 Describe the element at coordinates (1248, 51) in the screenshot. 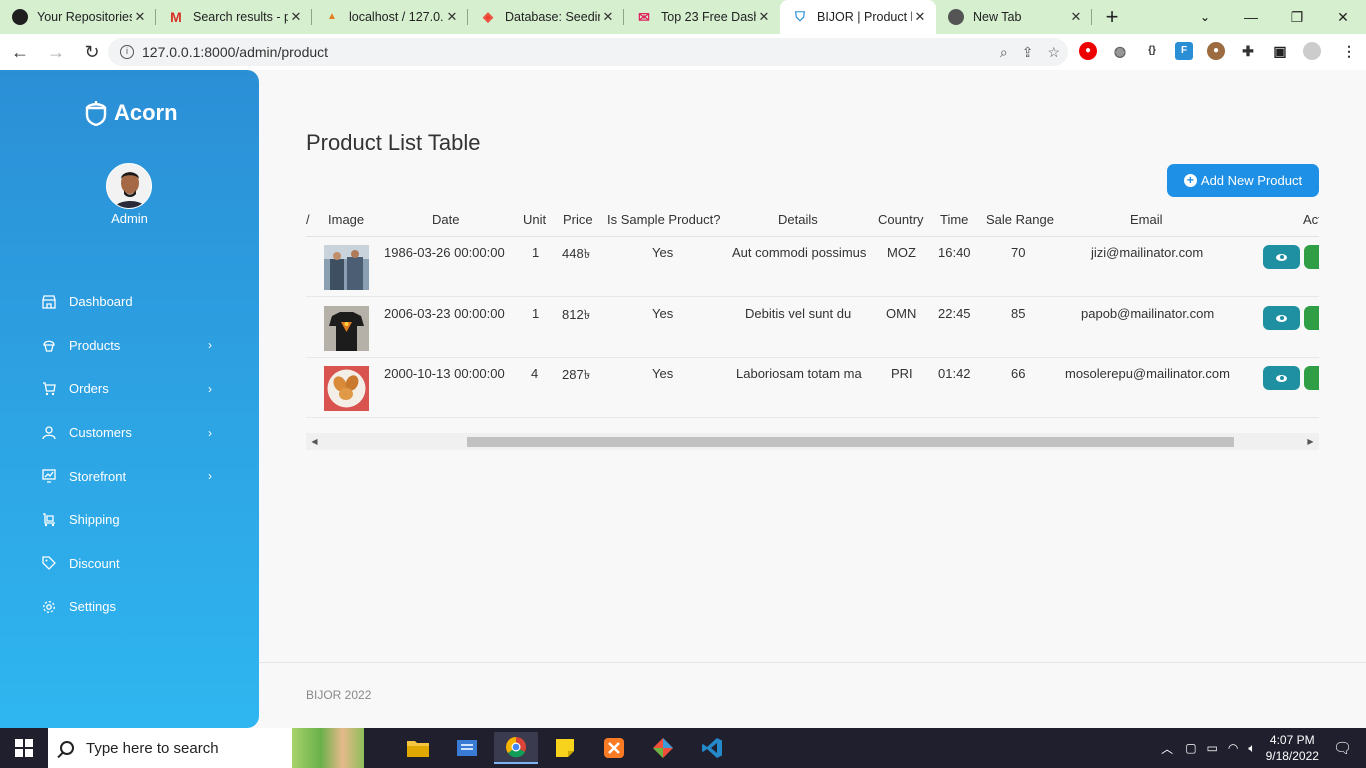

I see `extensions-puzzle-icon: ✚` at that location.